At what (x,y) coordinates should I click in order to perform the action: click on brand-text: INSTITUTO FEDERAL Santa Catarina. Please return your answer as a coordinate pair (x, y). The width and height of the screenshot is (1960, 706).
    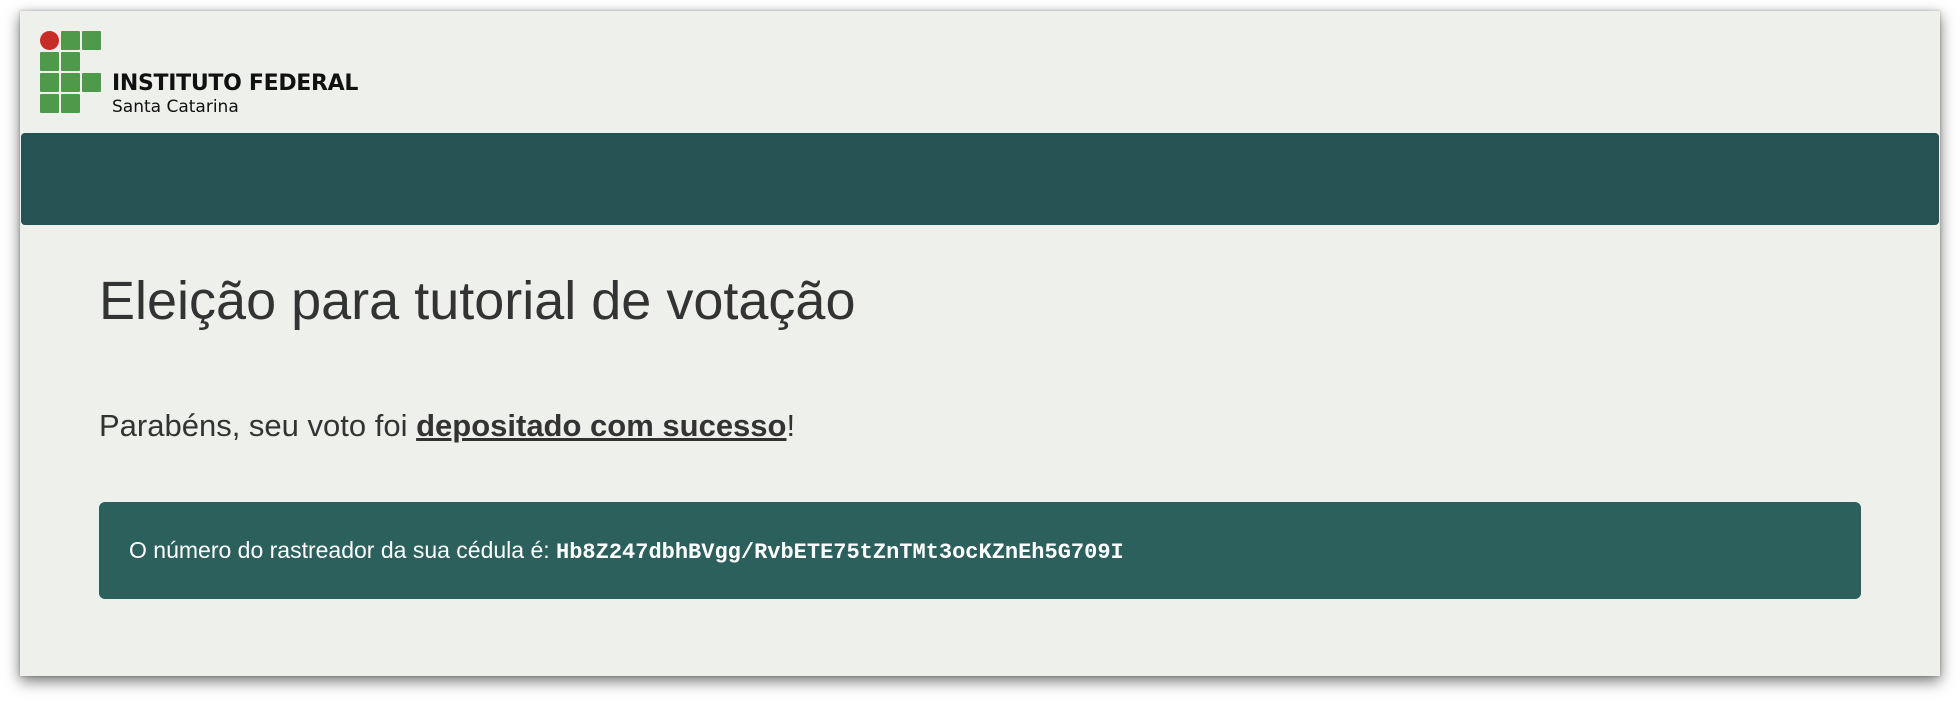
    Looking at the image, I should click on (235, 94).